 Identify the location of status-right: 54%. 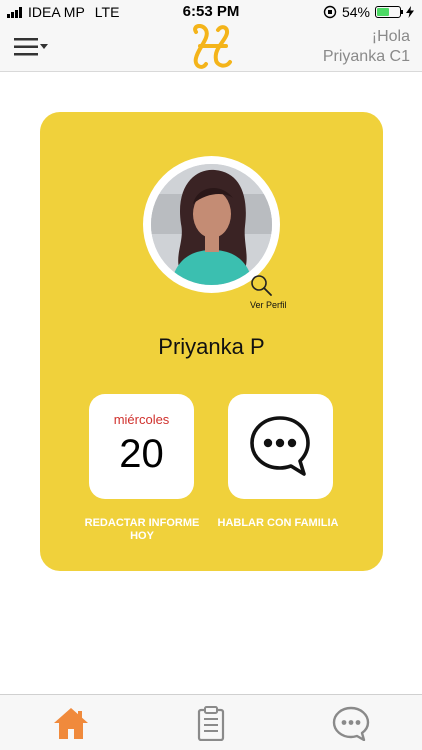
(368, 12).